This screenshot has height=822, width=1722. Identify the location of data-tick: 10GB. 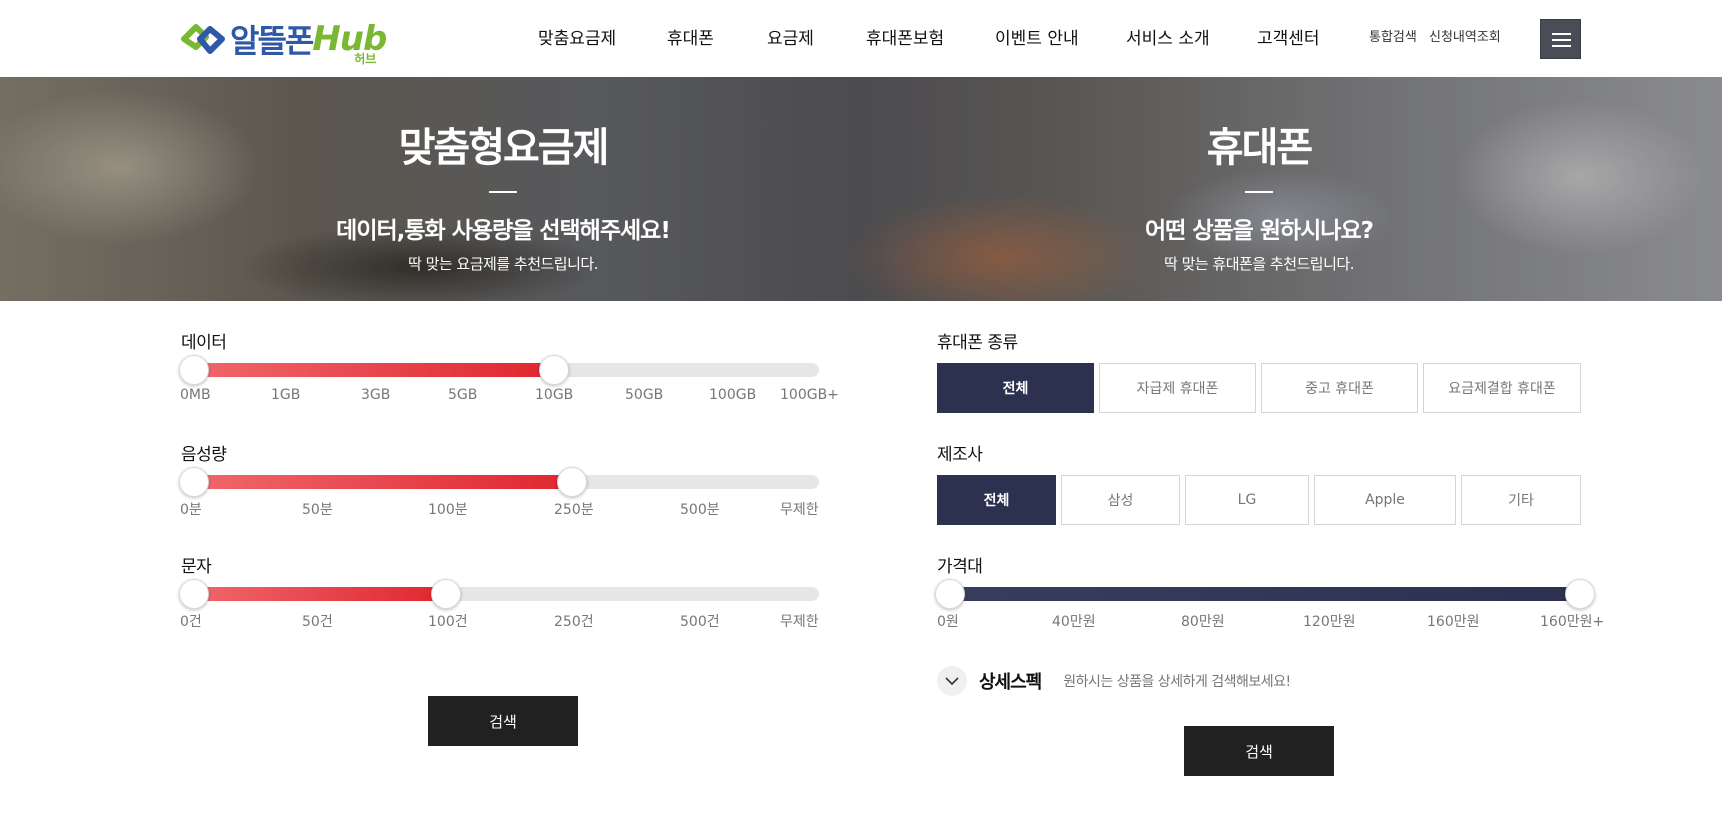
(554, 395).